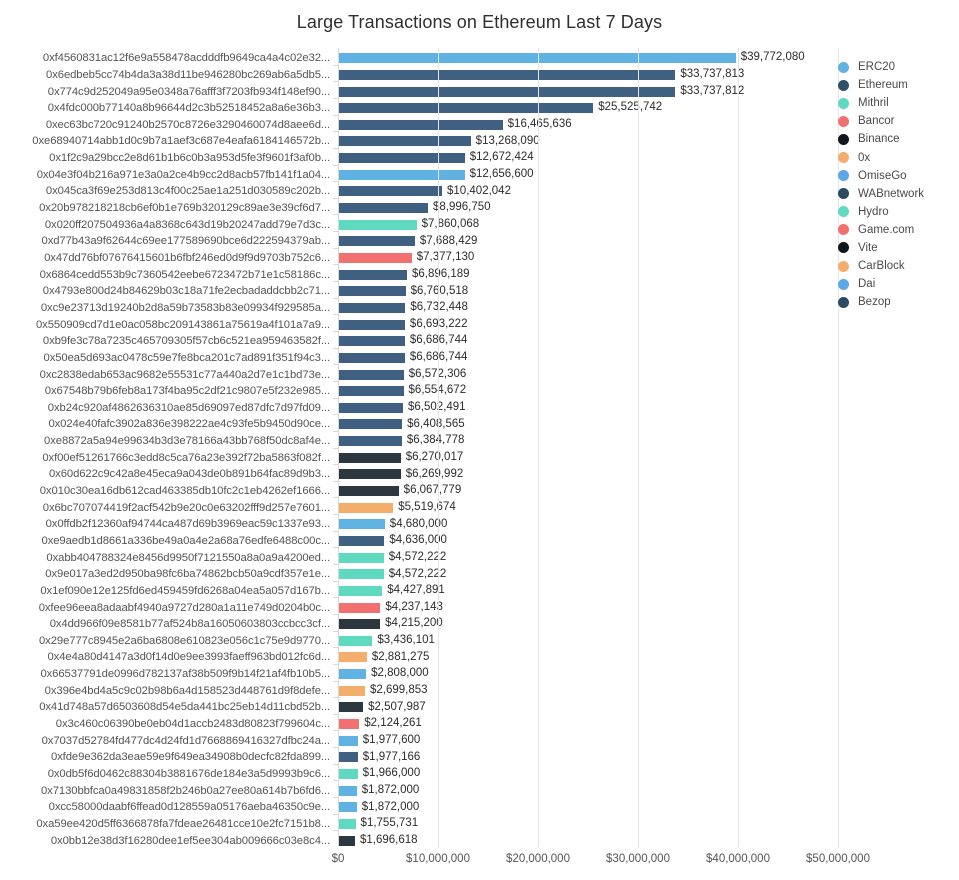  What do you see at coordinates (898, 212) in the screenshot?
I see `legend-item: Hydro` at bounding box center [898, 212].